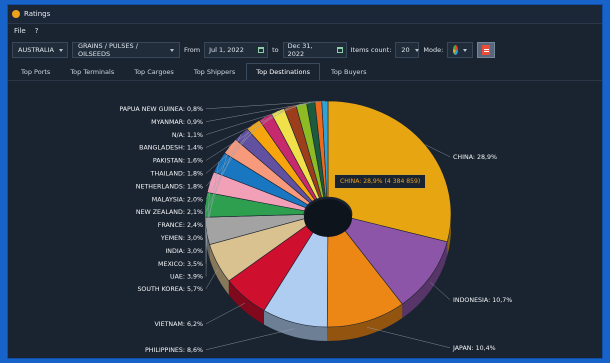  I want to click on slice-label: MALAYSIA: 2,0%, so click(177, 199).